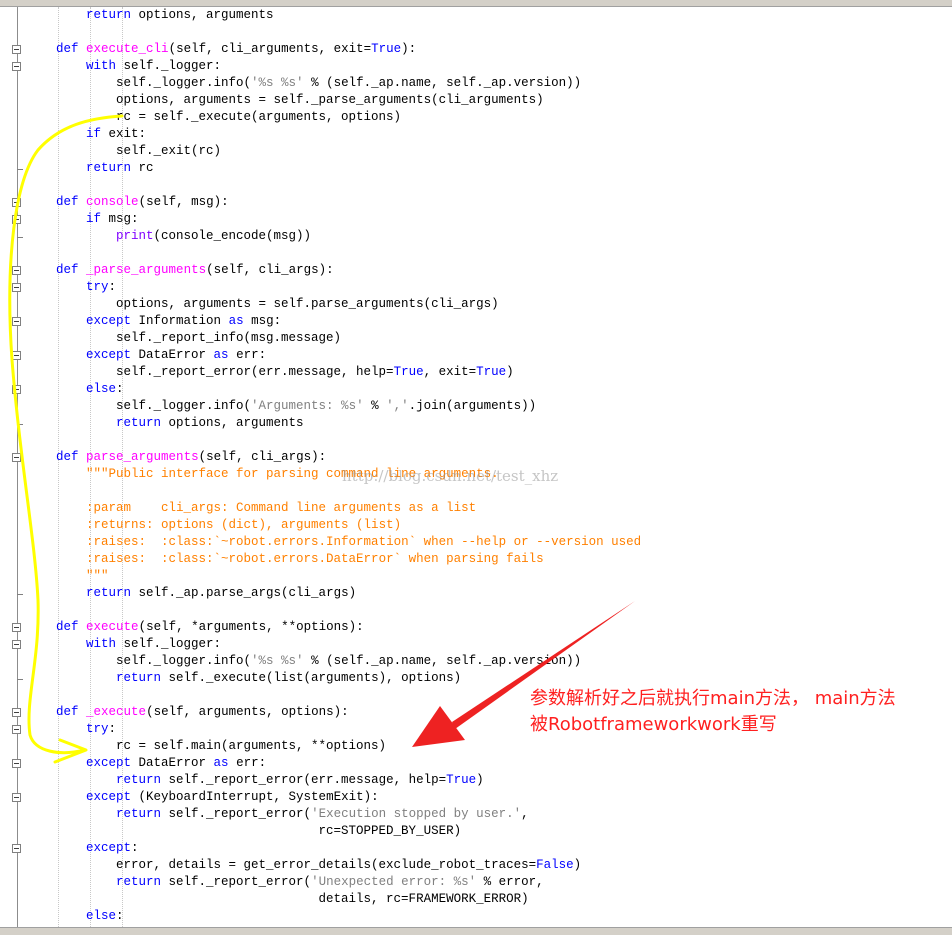 The width and height of the screenshot is (952, 935). What do you see at coordinates (713, 698) in the screenshot?
I see `annotation-line-1: 参数解析好之后就执行main方法， main方法` at bounding box center [713, 698].